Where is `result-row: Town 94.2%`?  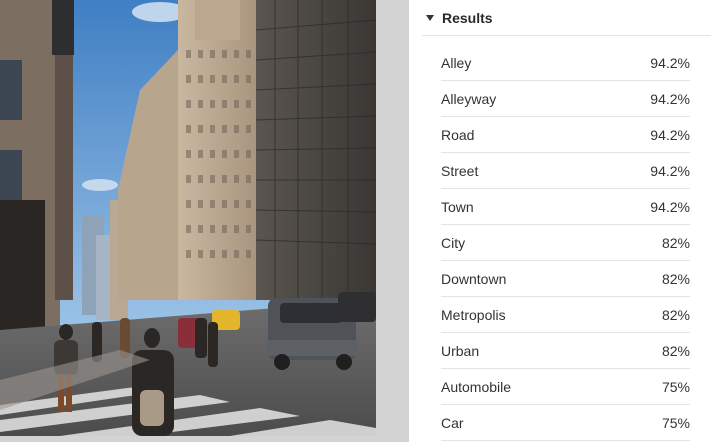
result-row: Town 94.2% is located at coordinates (565, 207).